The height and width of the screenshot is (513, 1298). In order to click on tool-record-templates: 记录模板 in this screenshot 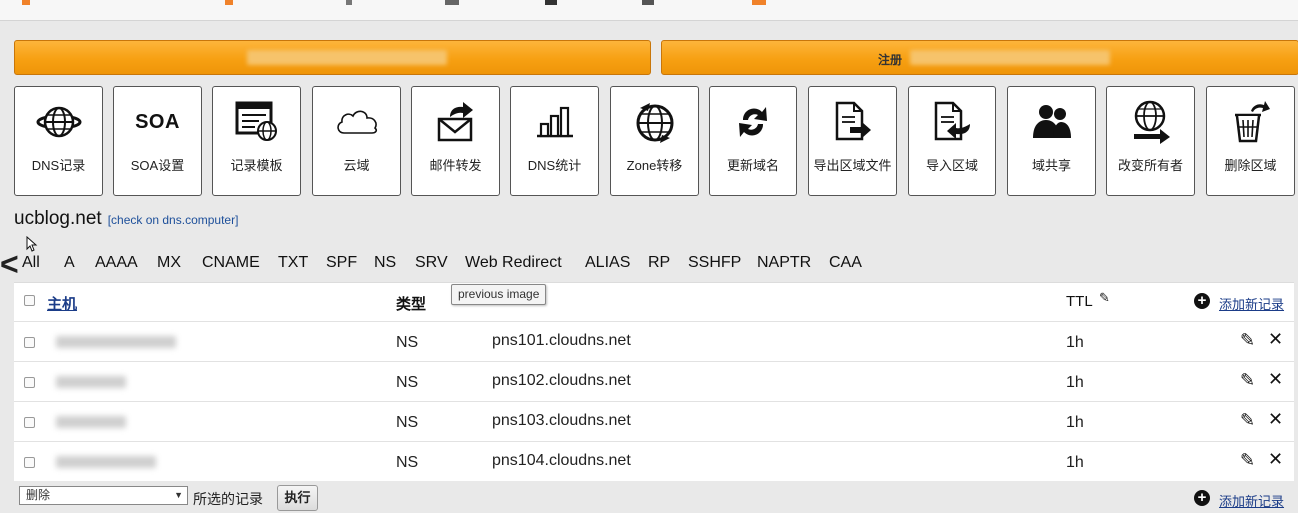, I will do `click(256, 141)`.